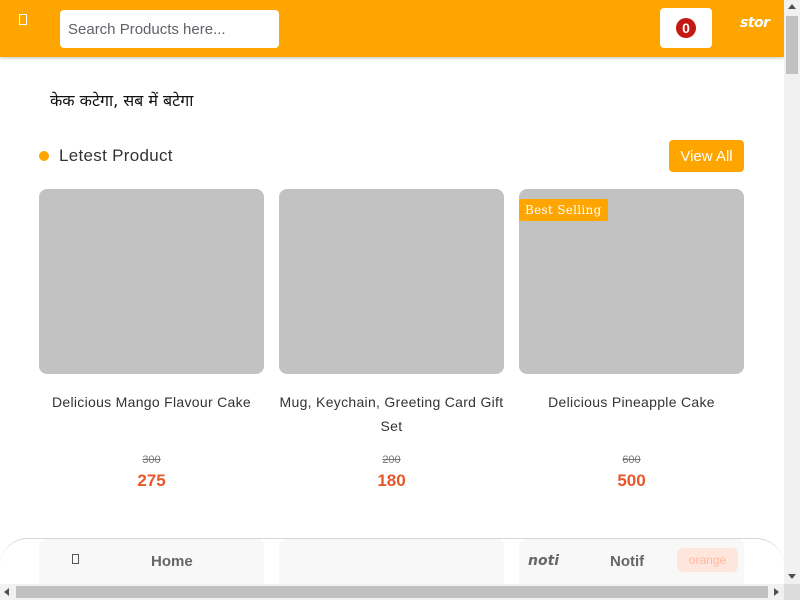  I want to click on product-old-price: 600, so click(631, 460).